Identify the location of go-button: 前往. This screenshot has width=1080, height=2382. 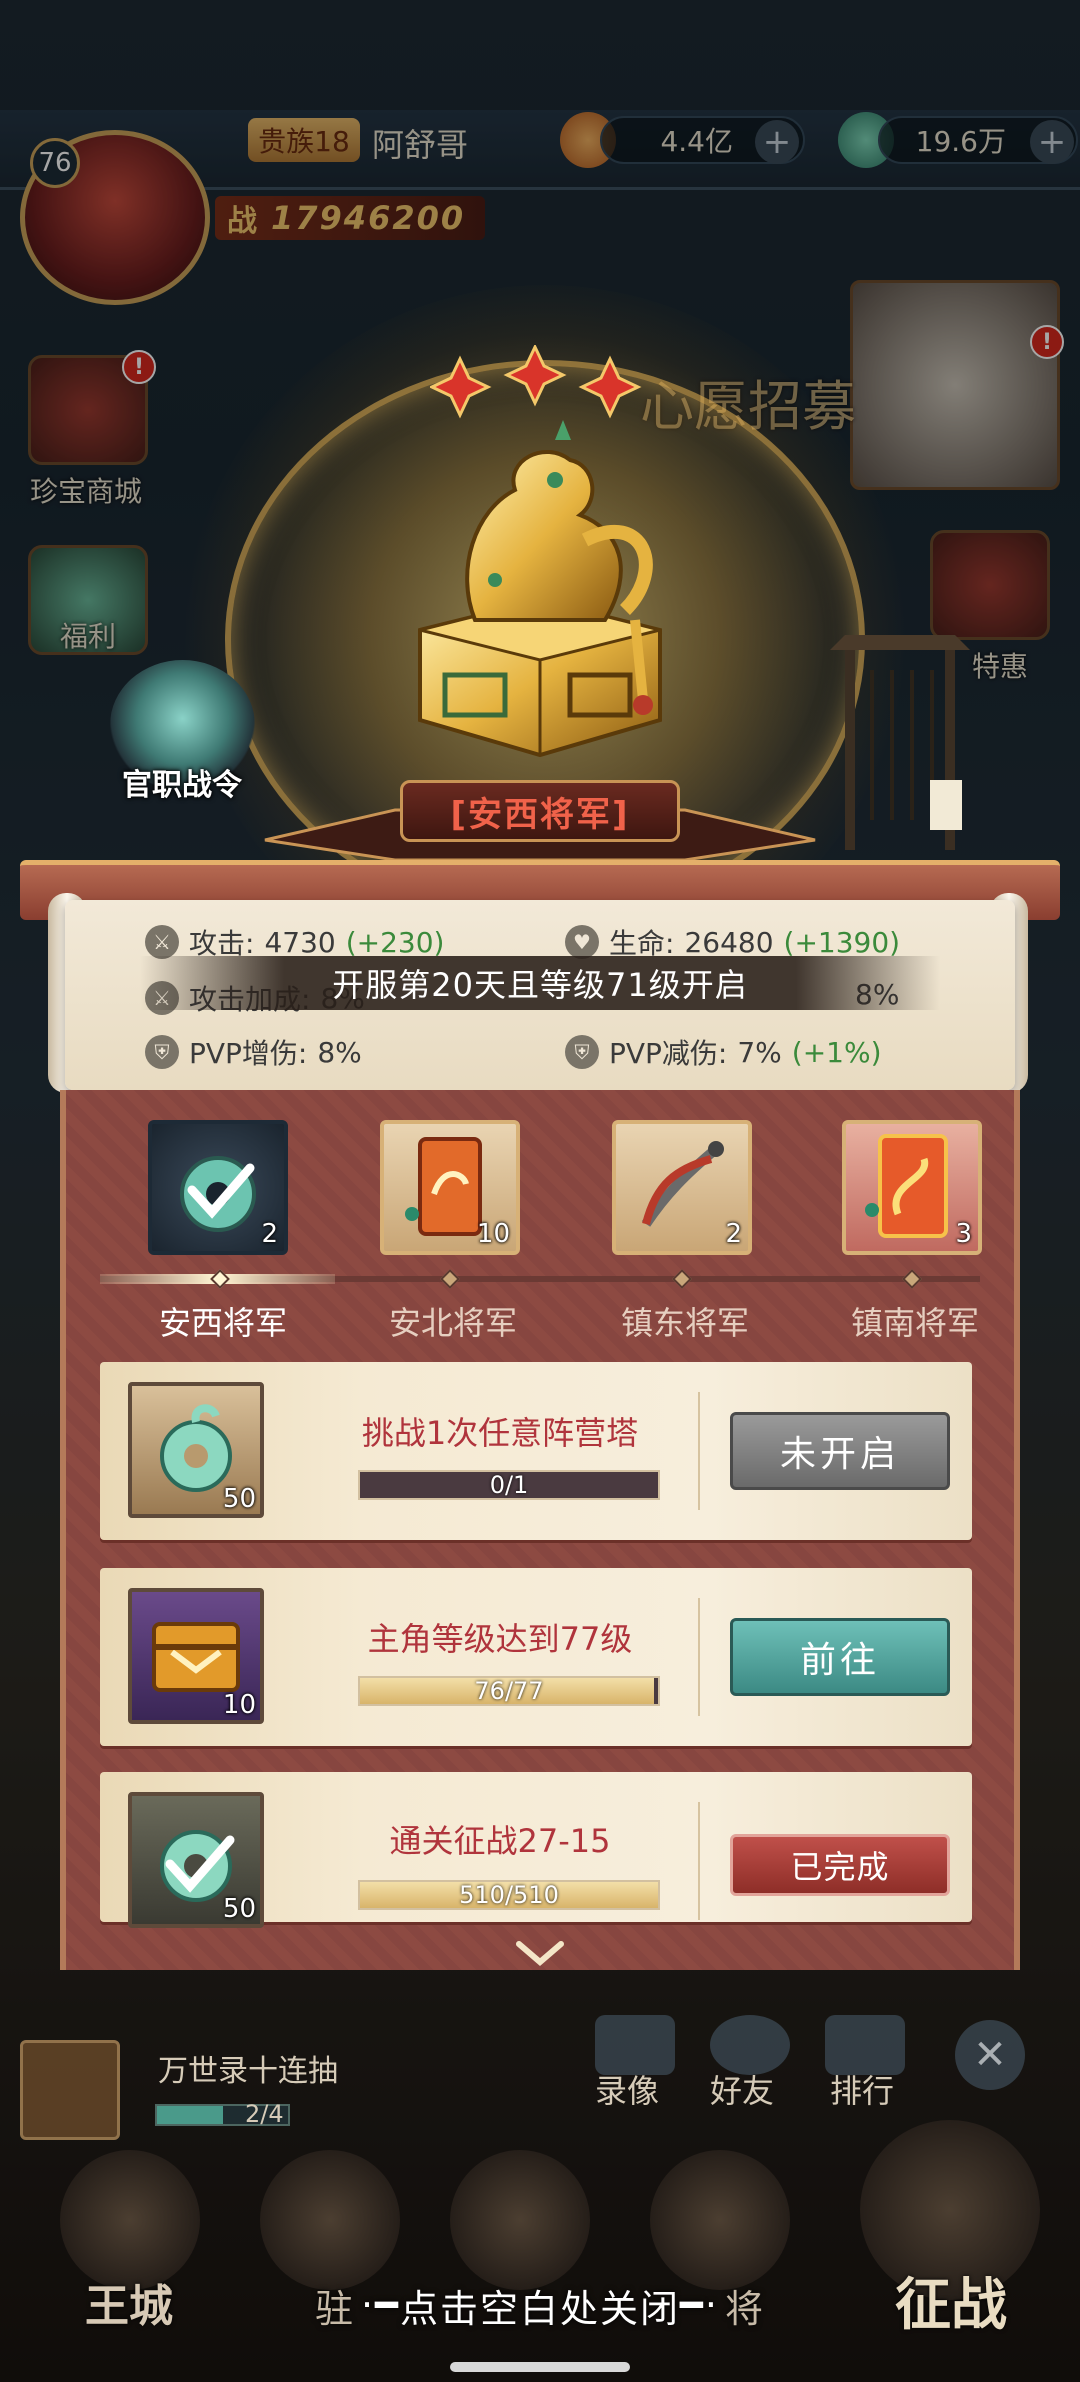
(840, 1657).